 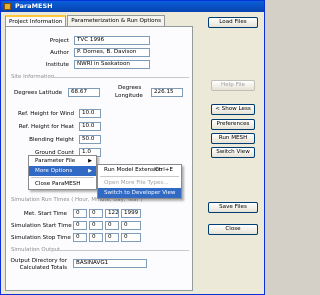 What do you see at coordinates (7, 6) in the screenshot?
I see `app-icon` at bounding box center [7, 6].